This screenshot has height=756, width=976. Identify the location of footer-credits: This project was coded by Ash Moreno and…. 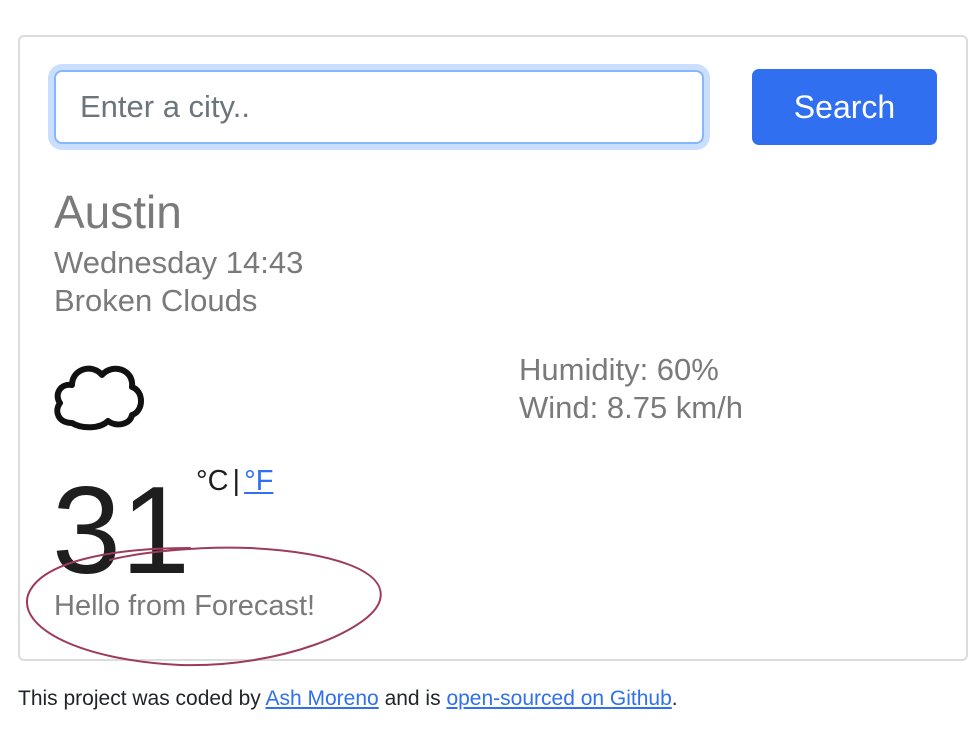
(348, 698).